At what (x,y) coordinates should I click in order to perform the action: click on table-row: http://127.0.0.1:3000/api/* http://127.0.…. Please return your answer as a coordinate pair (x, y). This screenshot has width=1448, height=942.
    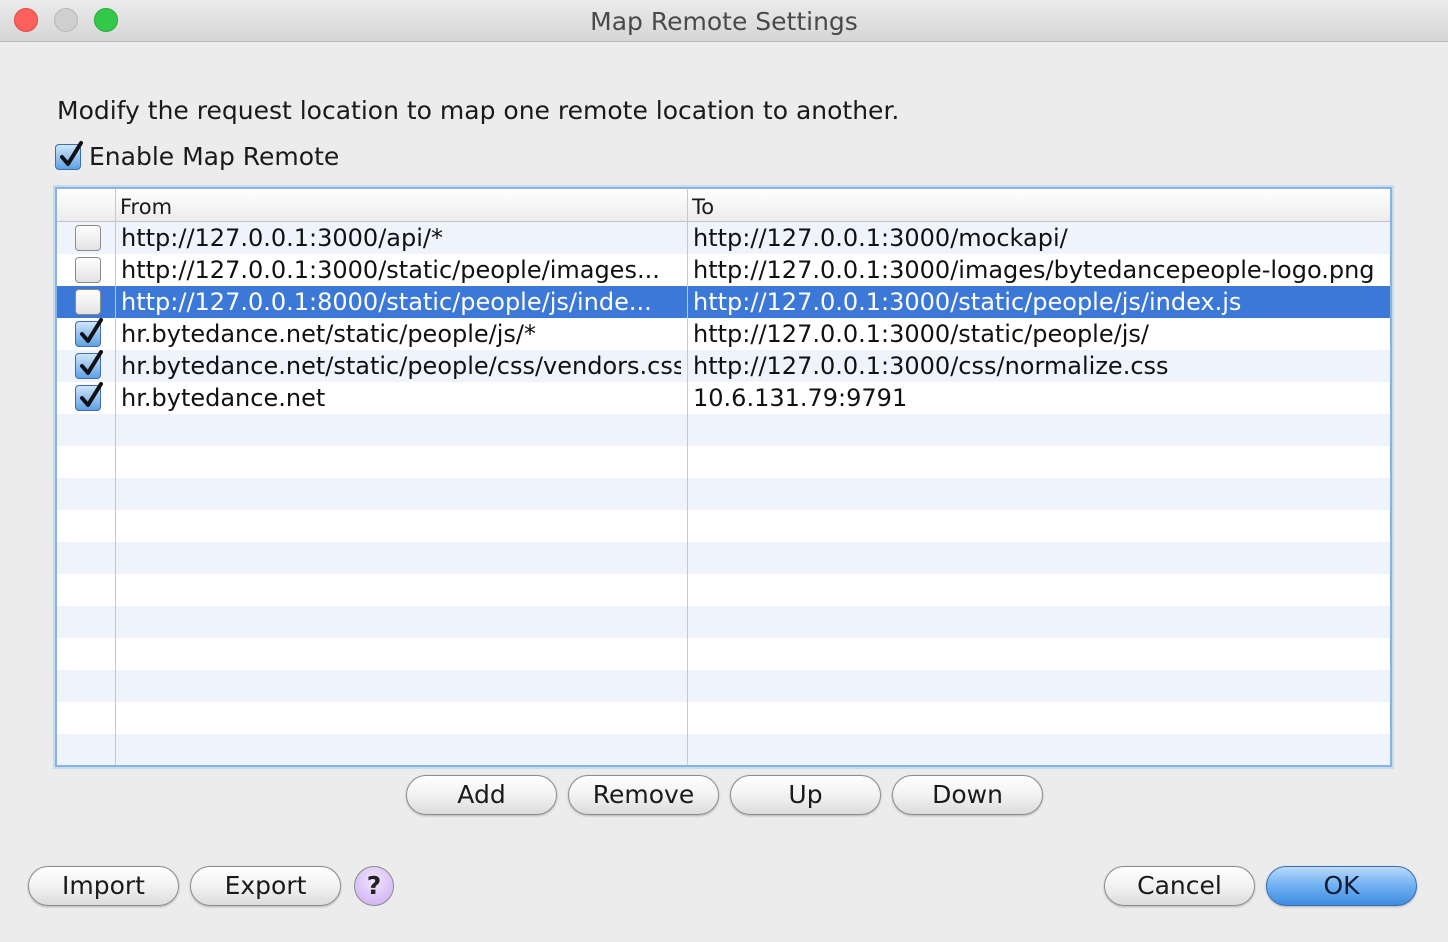
    Looking at the image, I should click on (723, 238).